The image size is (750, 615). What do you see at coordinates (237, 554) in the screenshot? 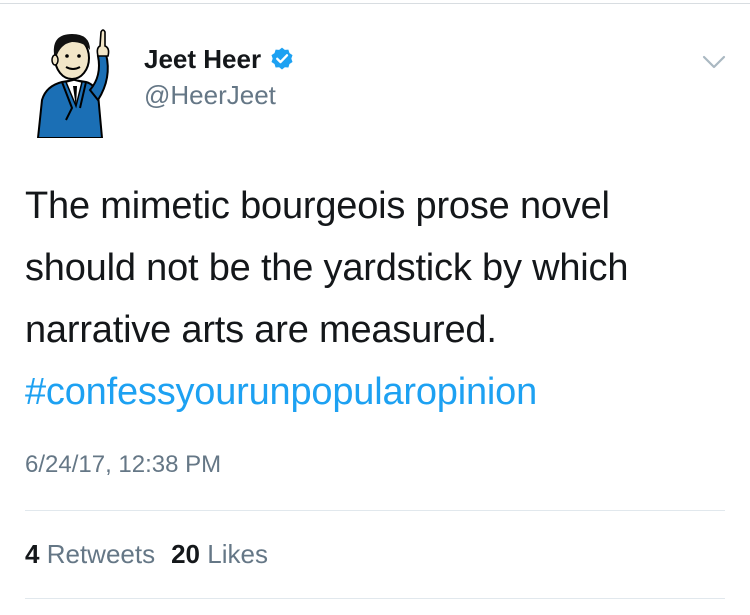
I see `likes-label: Likes` at bounding box center [237, 554].